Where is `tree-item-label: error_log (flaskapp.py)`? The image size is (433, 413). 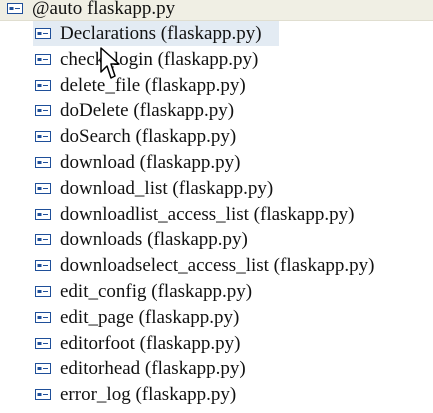
tree-item-label: error_log (flaskapp.py) is located at coordinates (148, 395).